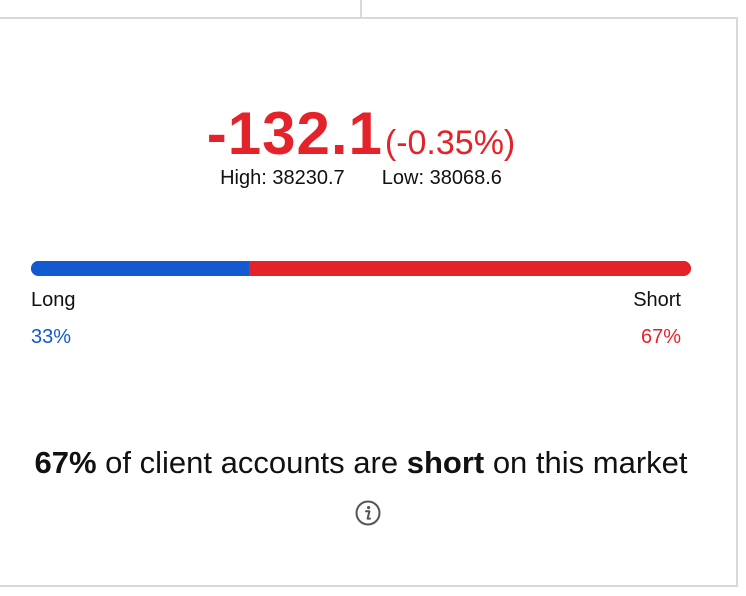 Image resolution: width=746 pixels, height=596 pixels. What do you see at coordinates (586, 462) in the screenshot?
I see `summary-text-after: on this market` at bounding box center [586, 462].